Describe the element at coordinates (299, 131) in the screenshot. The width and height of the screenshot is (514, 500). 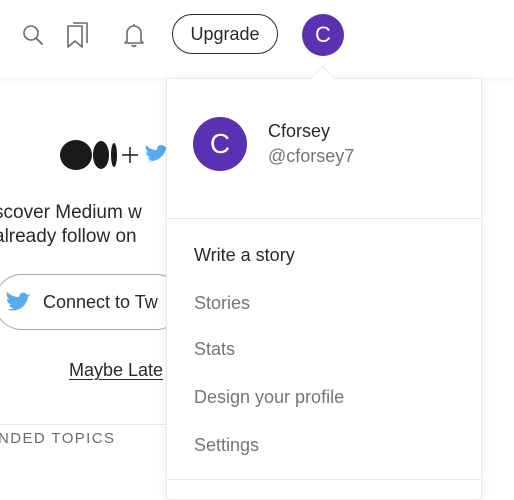
I see `profile-name: Cforsey` at that location.